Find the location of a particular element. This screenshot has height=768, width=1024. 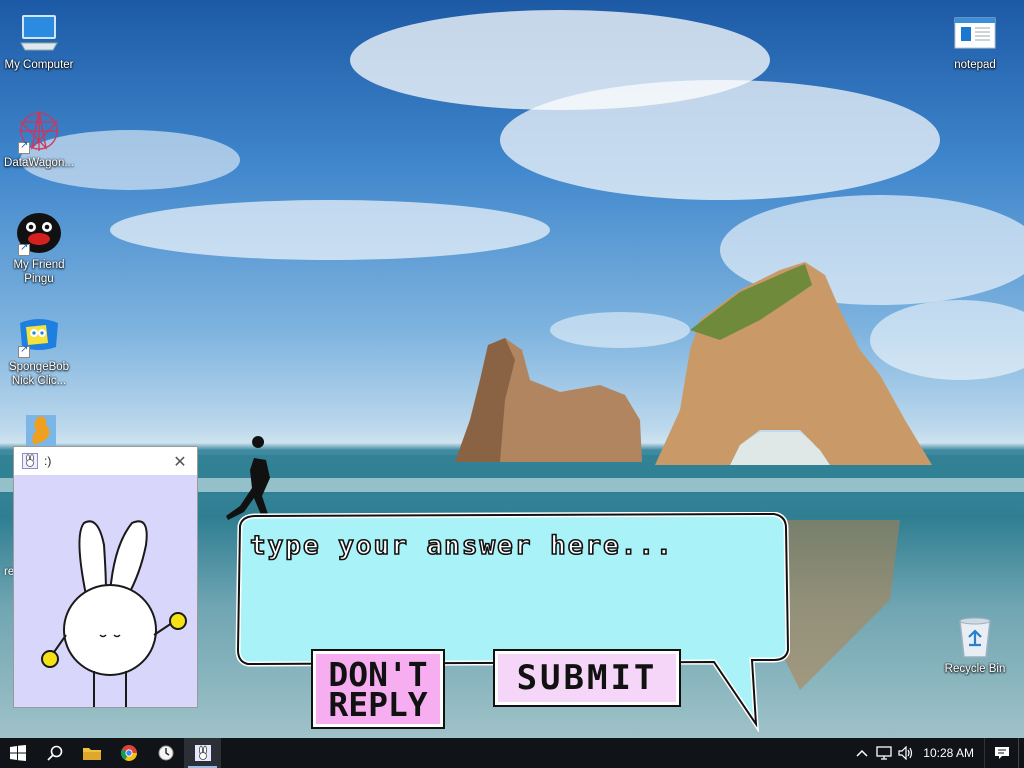

recycle-bin-icon is located at coordinates (975, 637).